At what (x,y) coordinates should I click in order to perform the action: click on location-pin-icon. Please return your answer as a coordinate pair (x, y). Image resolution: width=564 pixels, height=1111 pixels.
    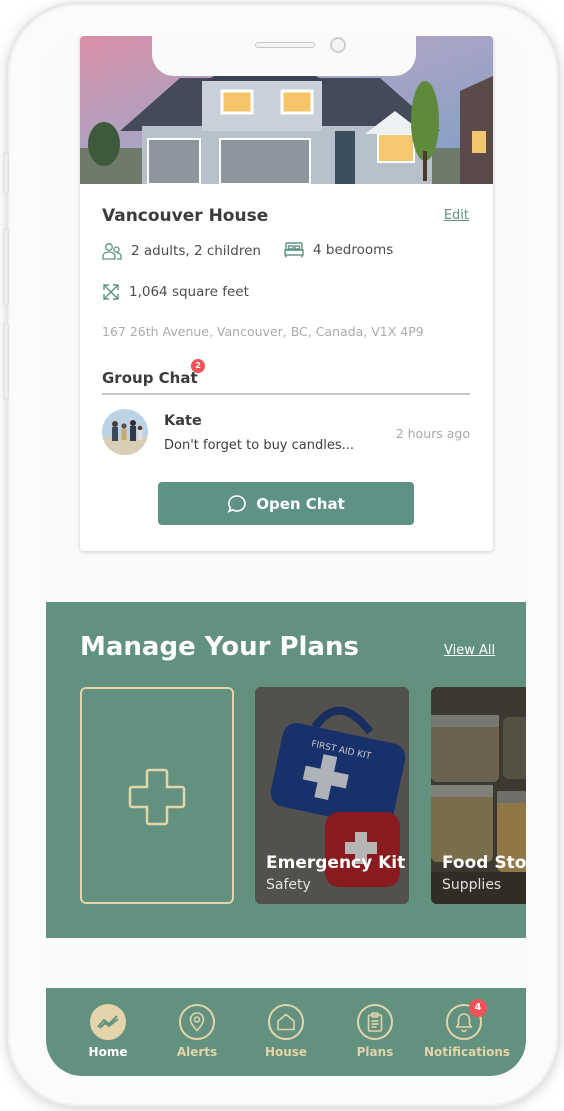
    Looking at the image, I should click on (197, 1022).